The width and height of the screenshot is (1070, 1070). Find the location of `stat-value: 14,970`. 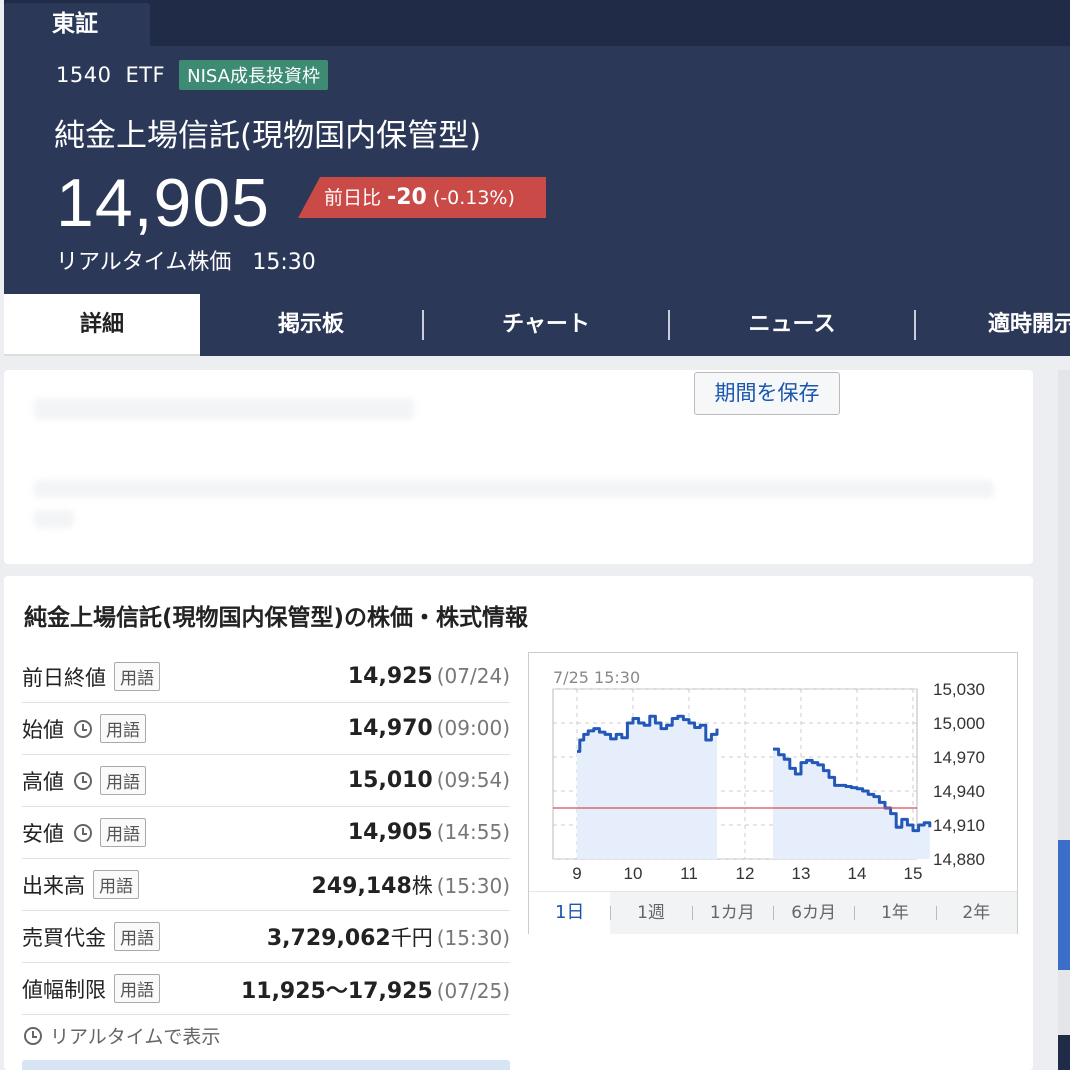

stat-value: 14,970 is located at coordinates (390, 728).